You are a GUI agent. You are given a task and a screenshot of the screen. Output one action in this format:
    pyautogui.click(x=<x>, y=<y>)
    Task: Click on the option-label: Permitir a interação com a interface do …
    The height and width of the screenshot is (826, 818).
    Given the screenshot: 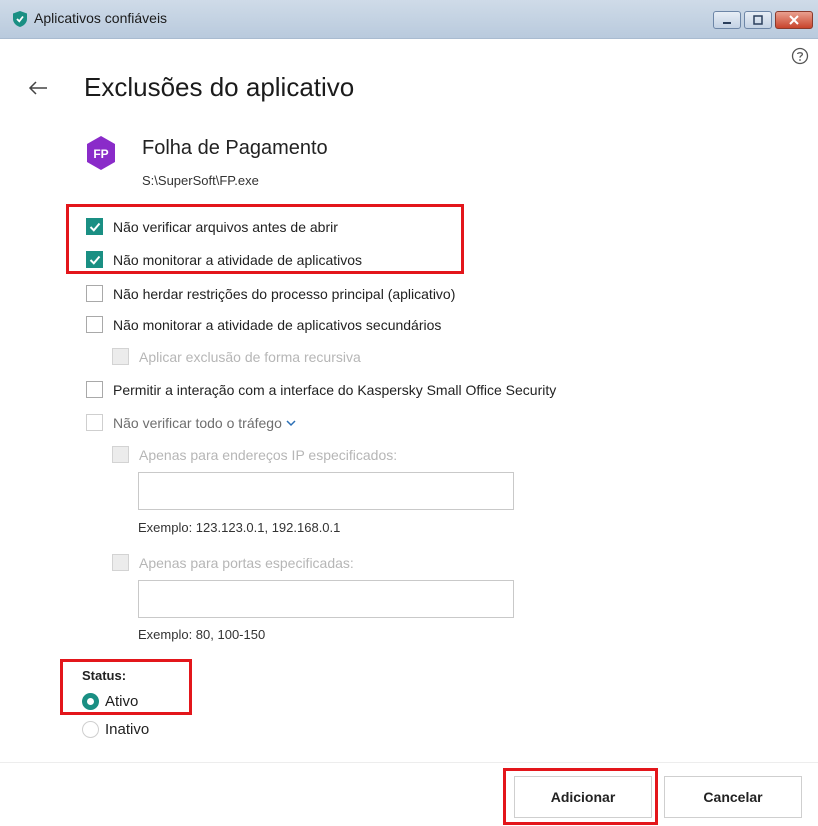 What is the action you would take?
    pyautogui.click(x=335, y=389)
    